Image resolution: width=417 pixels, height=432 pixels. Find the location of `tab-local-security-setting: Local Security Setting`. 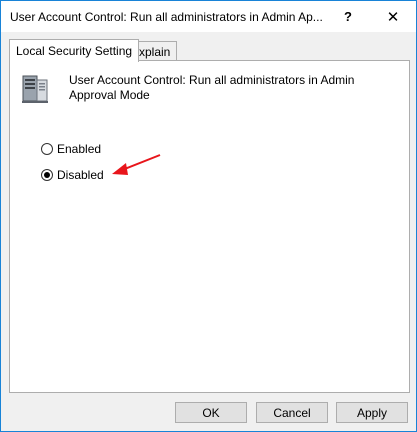

tab-local-security-setting: Local Security Setting is located at coordinates (74, 50).